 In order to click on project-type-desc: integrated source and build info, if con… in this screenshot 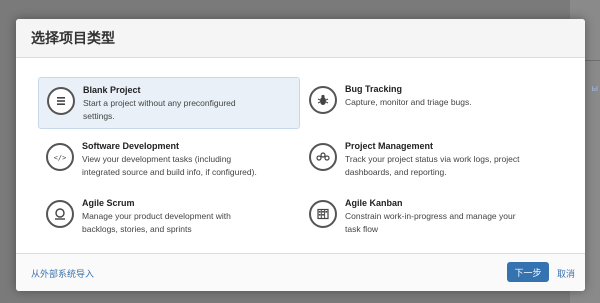, I will do `click(169, 172)`.